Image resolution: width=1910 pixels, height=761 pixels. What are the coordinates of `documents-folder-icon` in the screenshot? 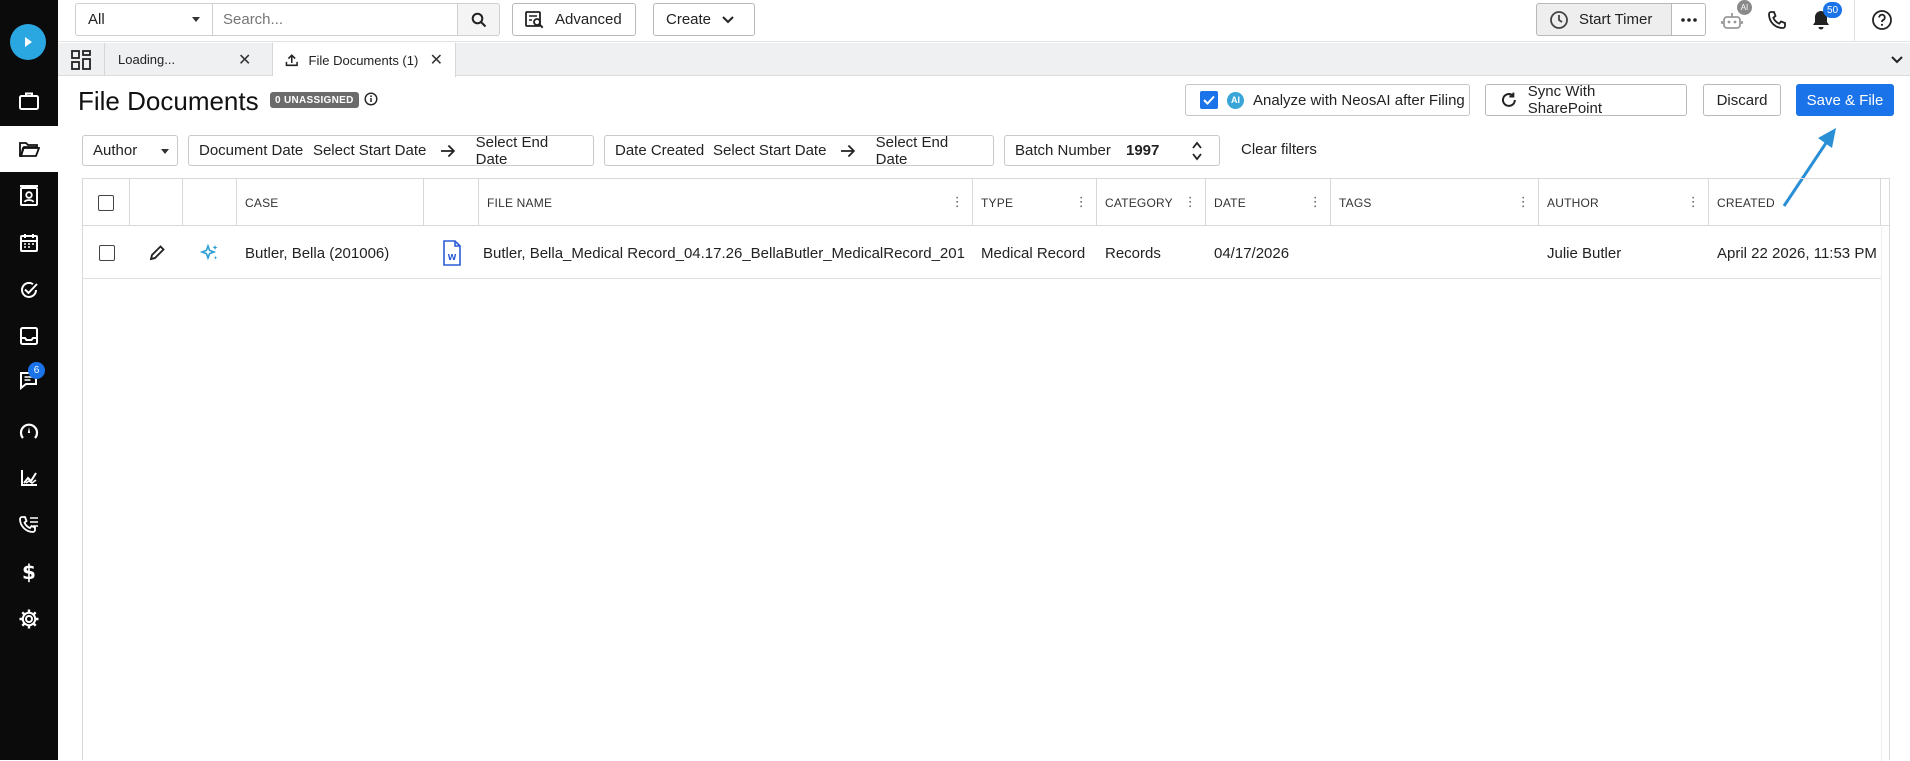 It's located at (29, 149).